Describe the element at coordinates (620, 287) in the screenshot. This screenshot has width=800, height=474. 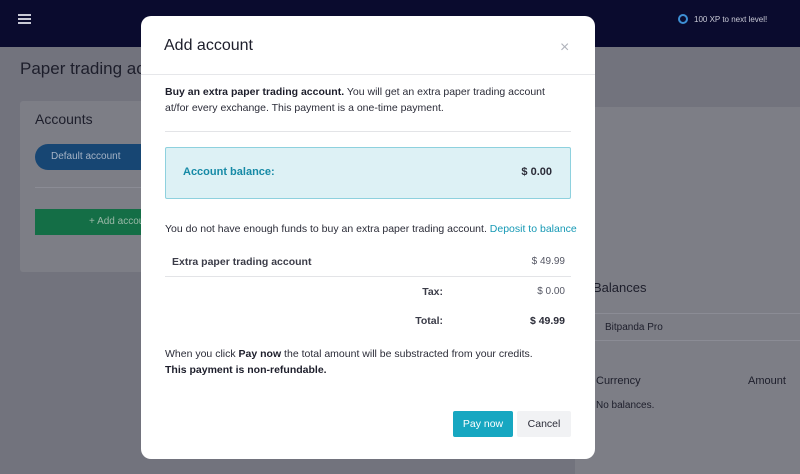
I see `balances-title: Balances` at that location.